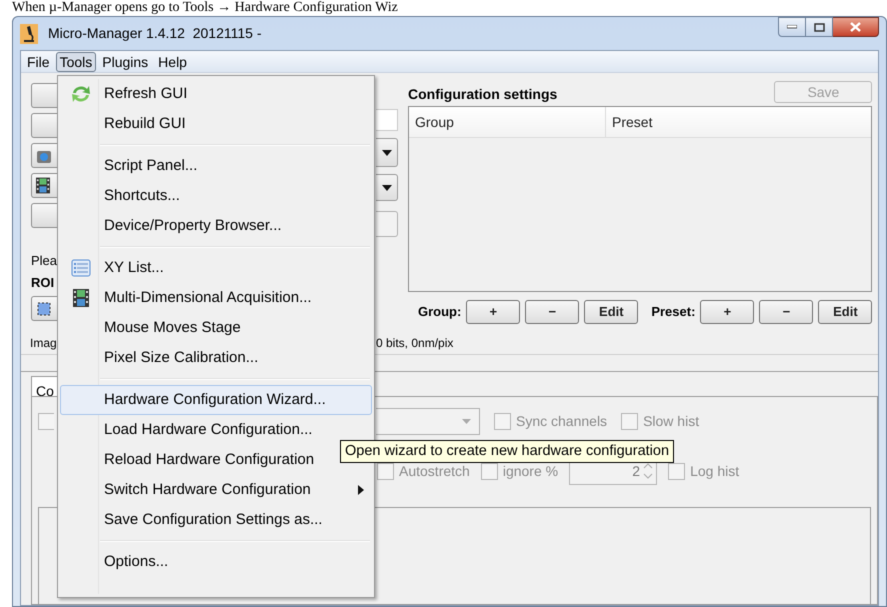 This screenshot has width=887, height=607. Describe the element at coordinates (76, 62) in the screenshot. I see `menu-bar-item: Tools` at that location.